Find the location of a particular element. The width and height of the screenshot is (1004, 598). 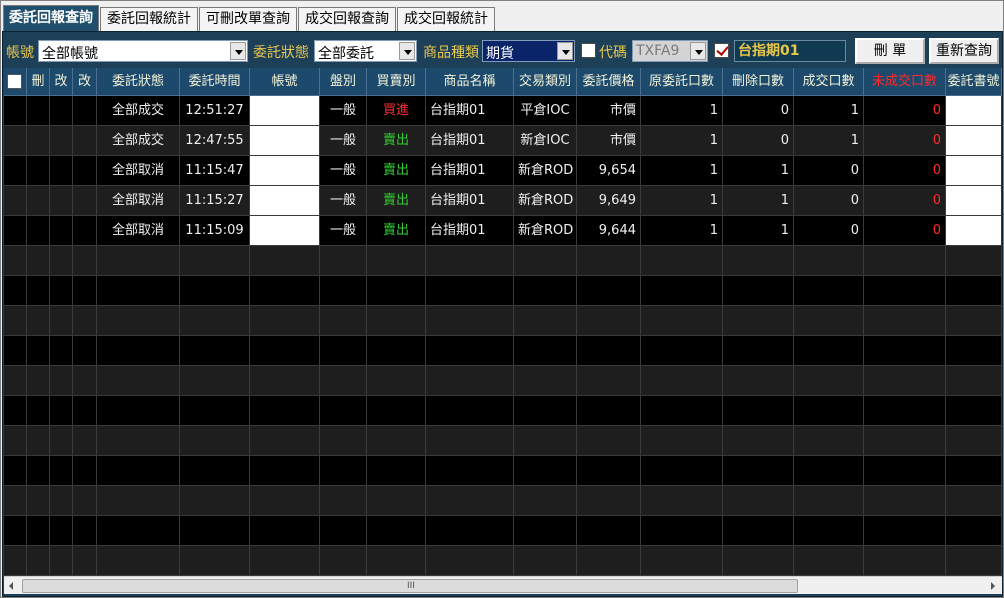

scroll-right-icon is located at coordinates (993, 586).